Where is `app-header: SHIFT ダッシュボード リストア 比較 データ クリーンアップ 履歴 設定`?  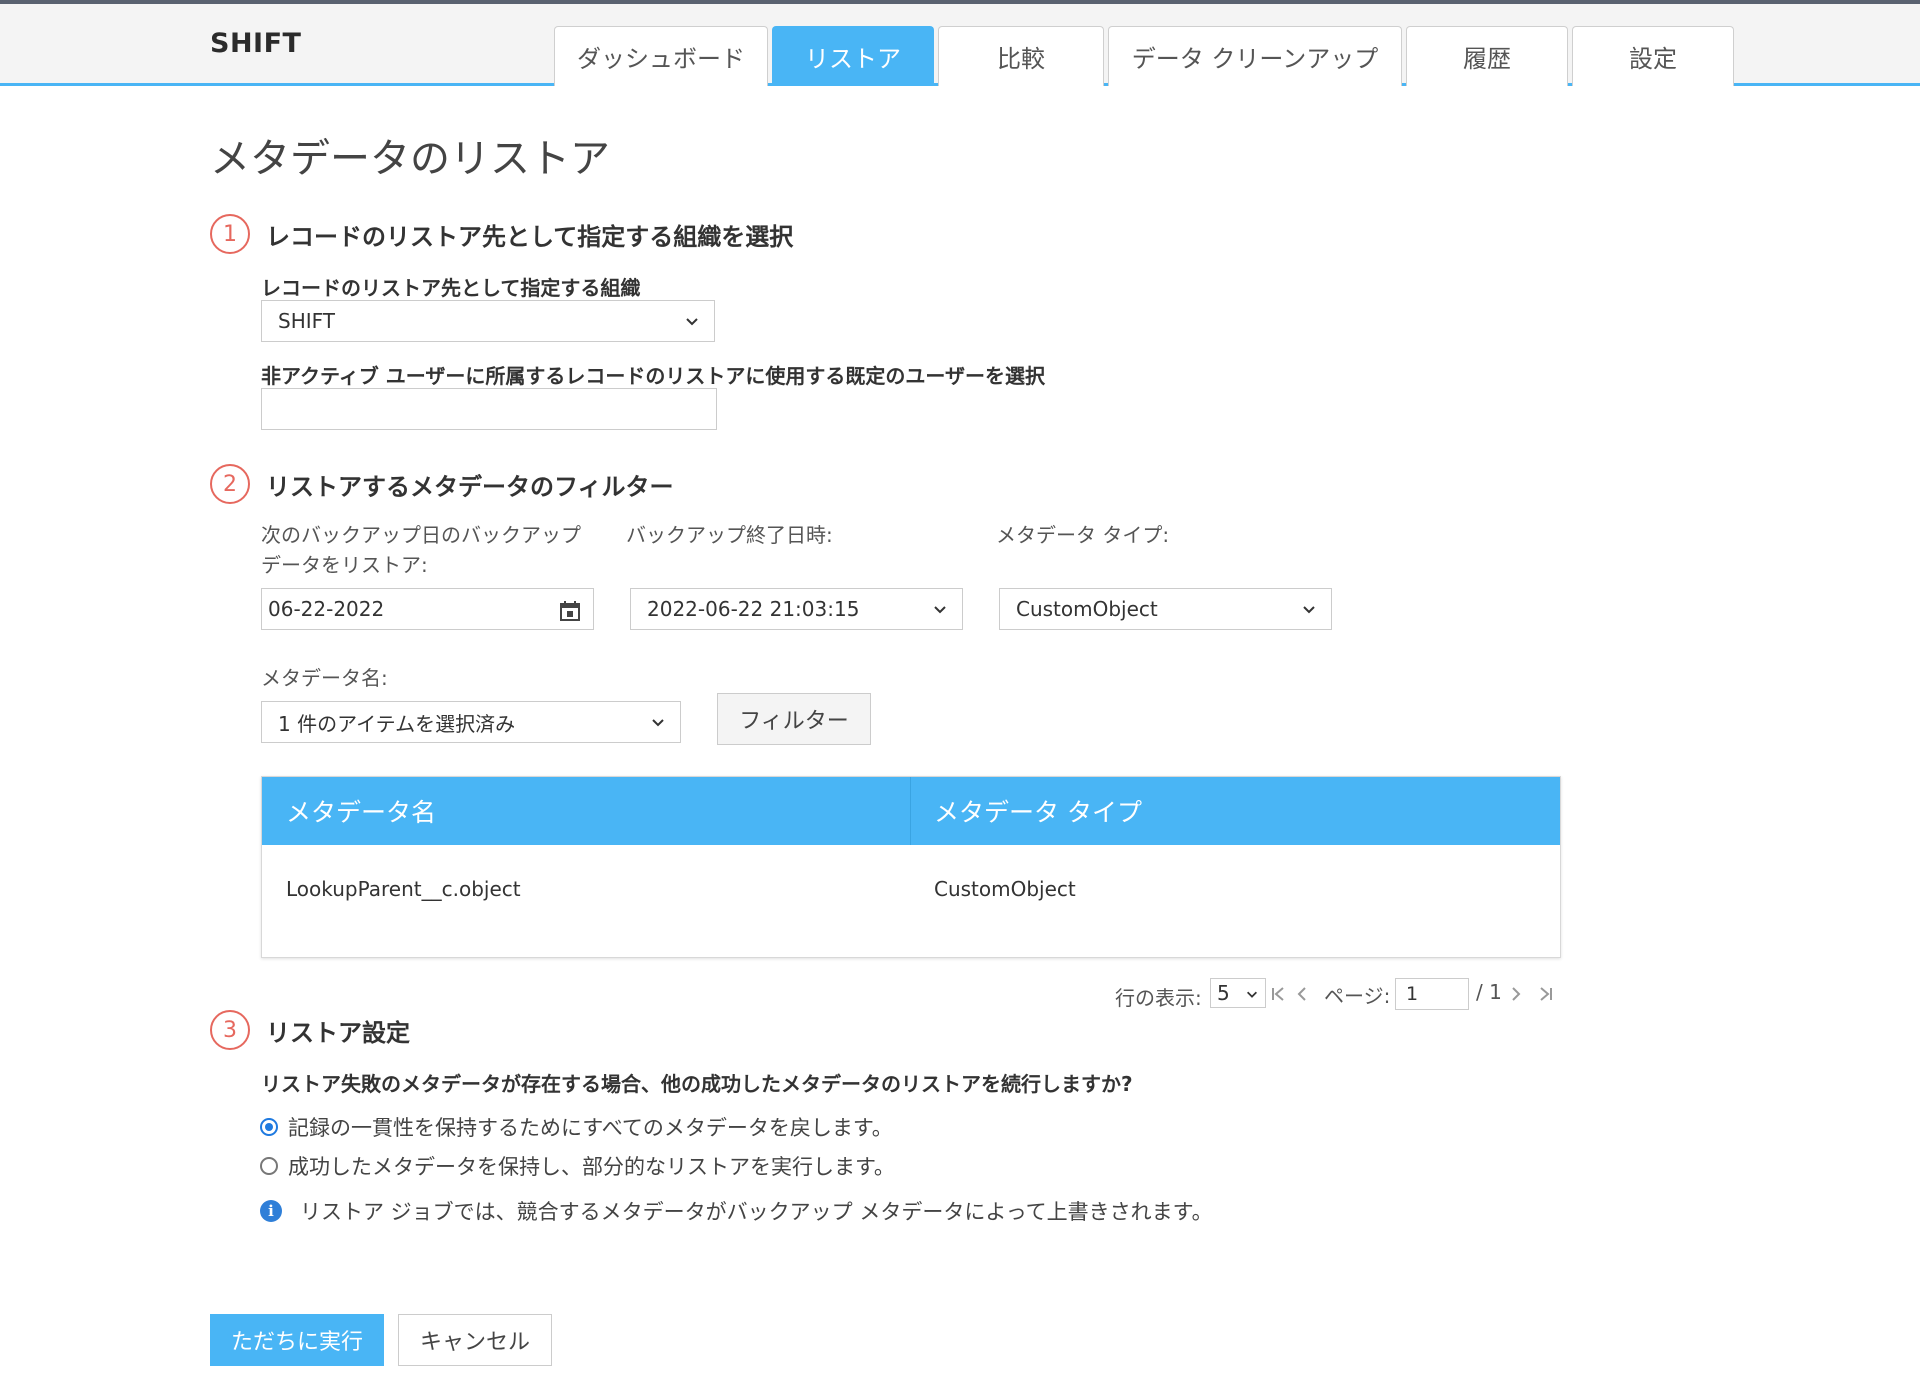 app-header: SHIFT ダッシュボード リストア 比較 データ クリーンアップ 履歴 設定 is located at coordinates (960, 45).